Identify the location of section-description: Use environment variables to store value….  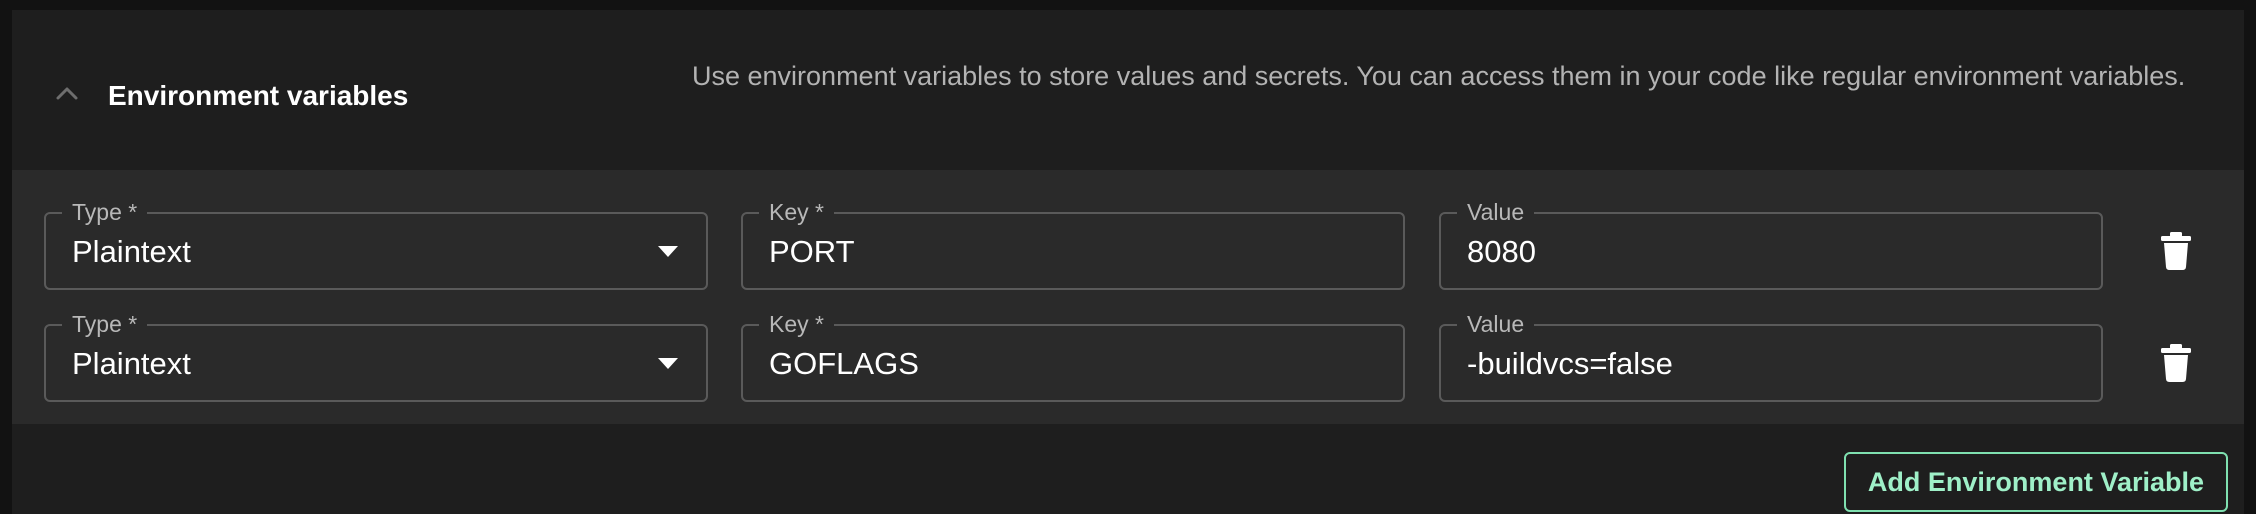
(1439, 76).